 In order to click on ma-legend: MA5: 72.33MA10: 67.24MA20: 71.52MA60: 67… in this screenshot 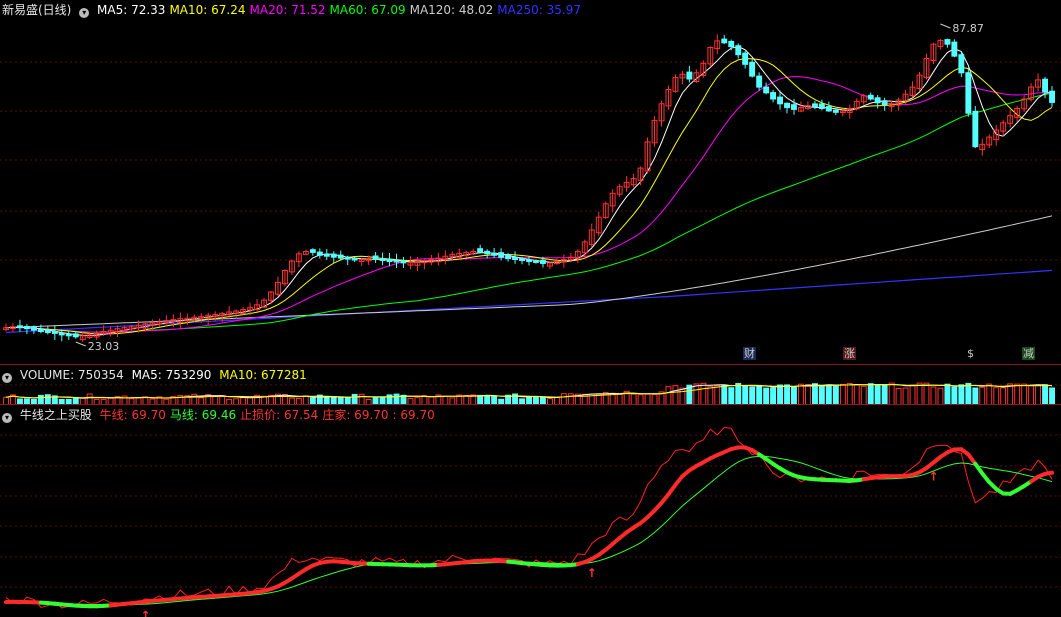, I will do `click(341, 10)`.